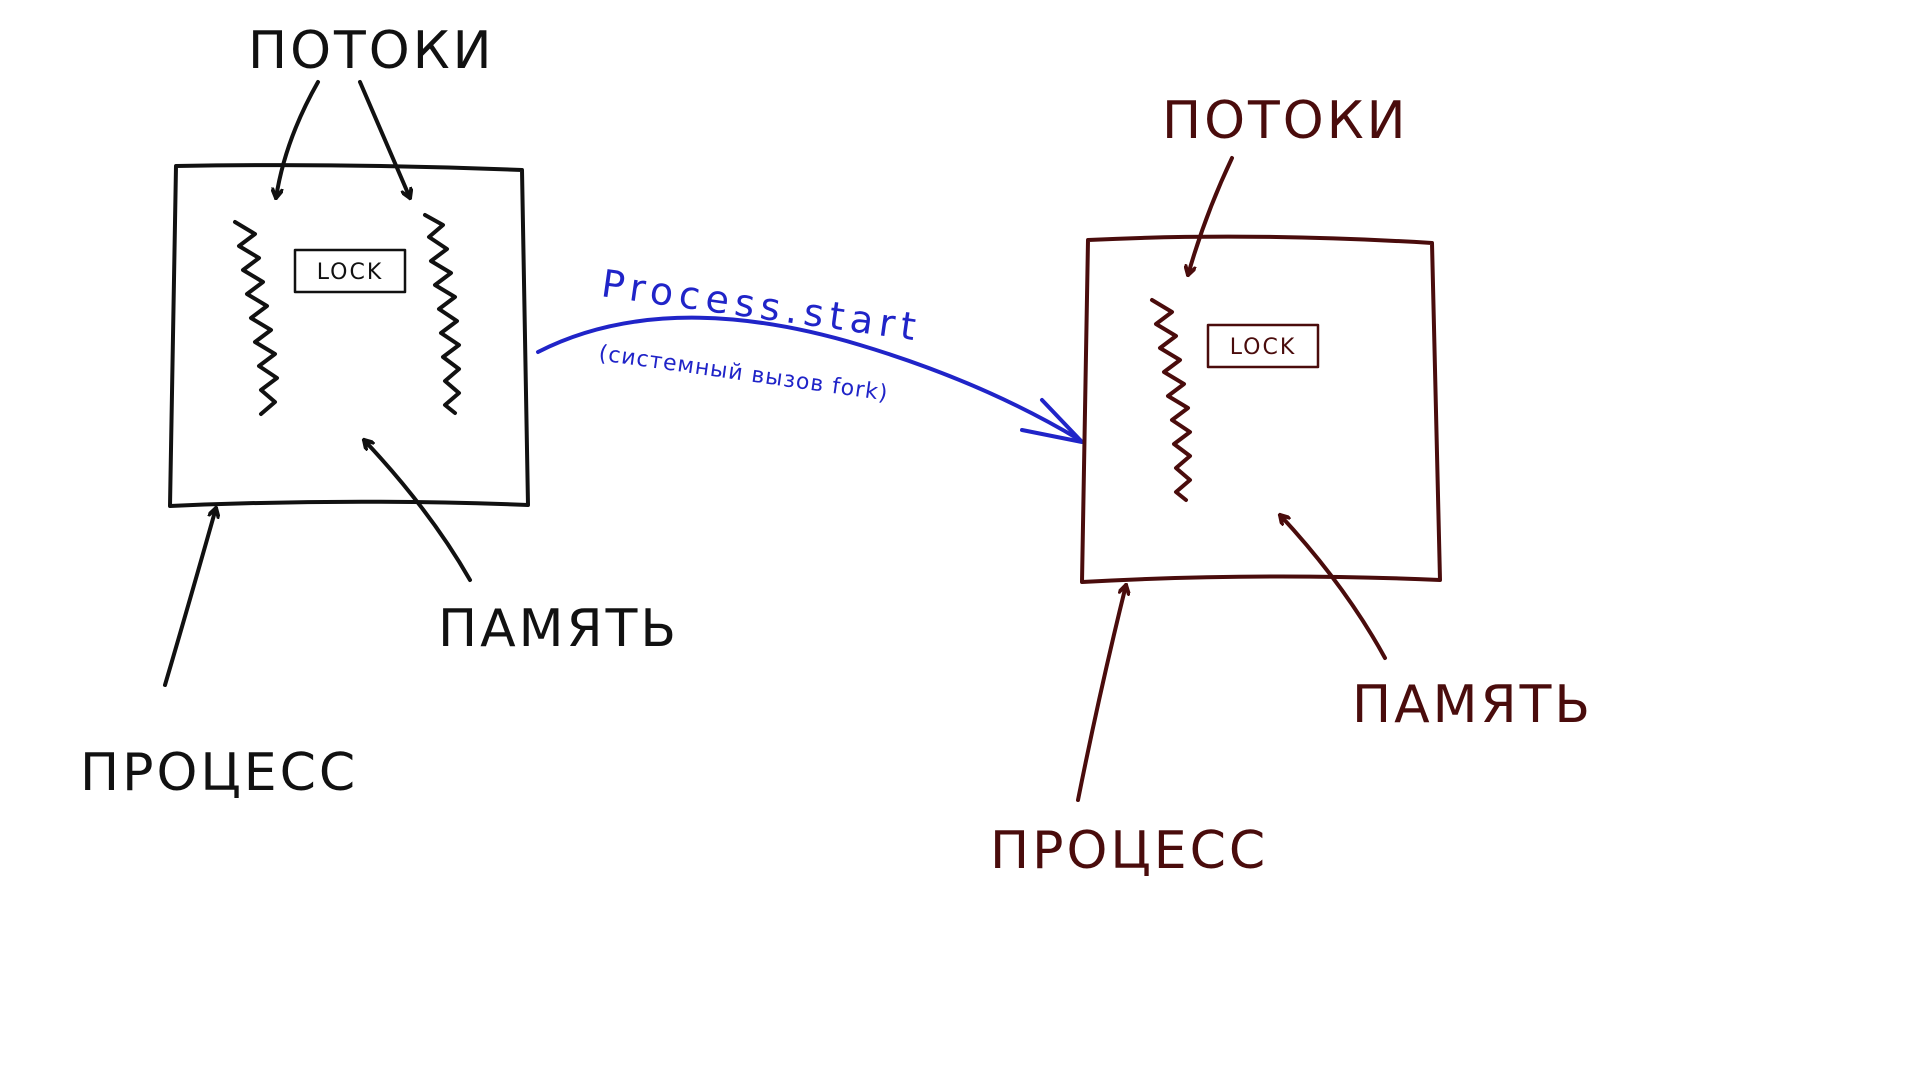  Describe the element at coordinates (442, 314) in the screenshot. I see `parent-thread-2-squiggle` at that location.